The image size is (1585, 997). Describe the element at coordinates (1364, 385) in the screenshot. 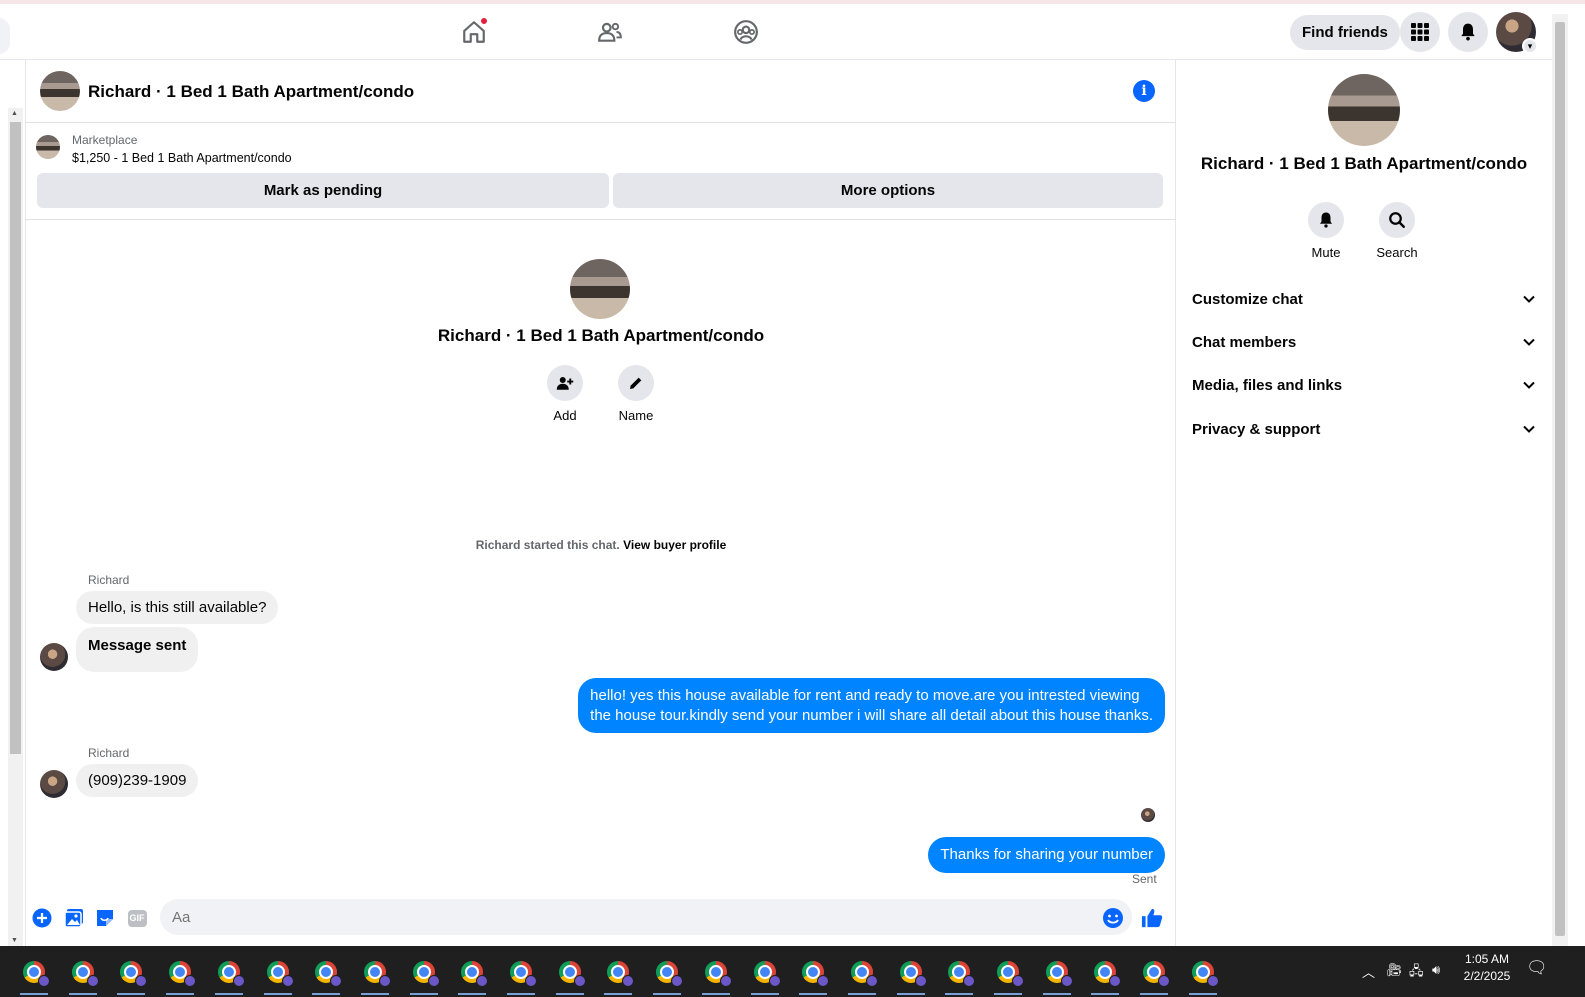

I see `section-media-files-links: Media, files and links` at that location.